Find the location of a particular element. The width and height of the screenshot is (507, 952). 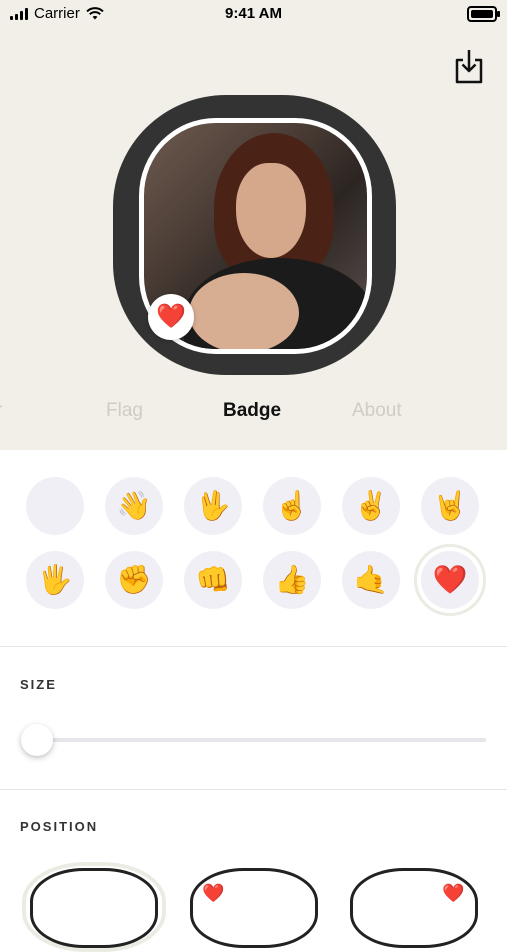

badge-option-call-me: 🤙 is located at coordinates (371, 580).